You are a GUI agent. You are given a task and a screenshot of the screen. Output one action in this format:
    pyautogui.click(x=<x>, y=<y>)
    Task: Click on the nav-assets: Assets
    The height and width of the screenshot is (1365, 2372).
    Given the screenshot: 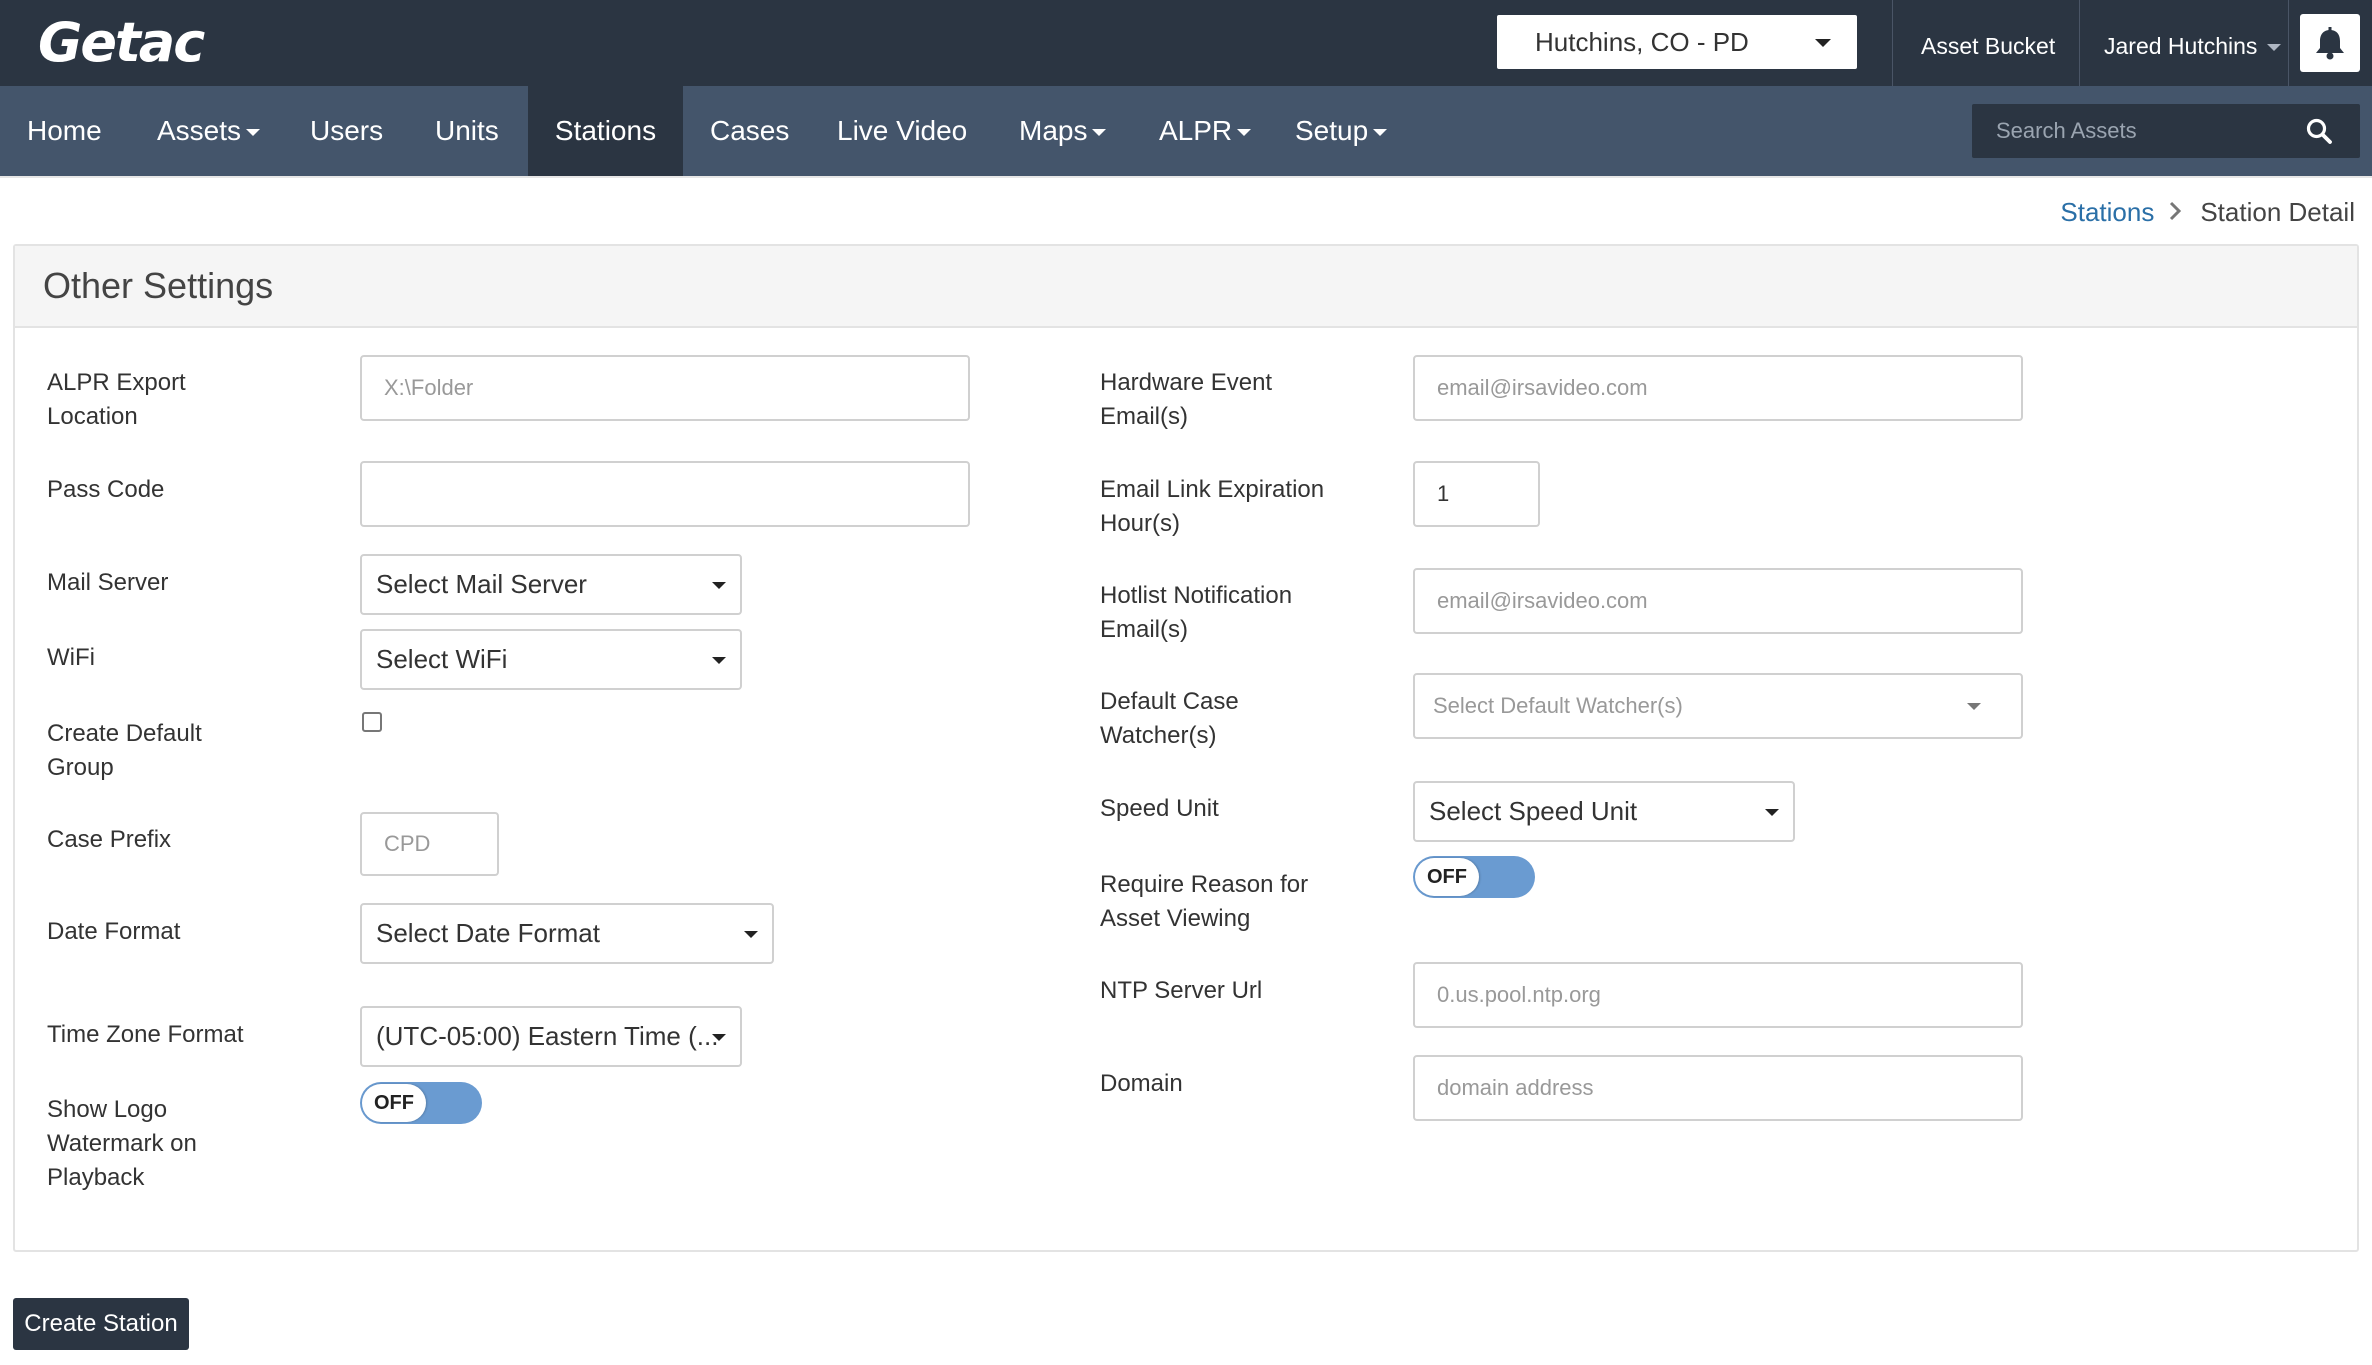 What is the action you would take?
    pyautogui.click(x=217, y=131)
    